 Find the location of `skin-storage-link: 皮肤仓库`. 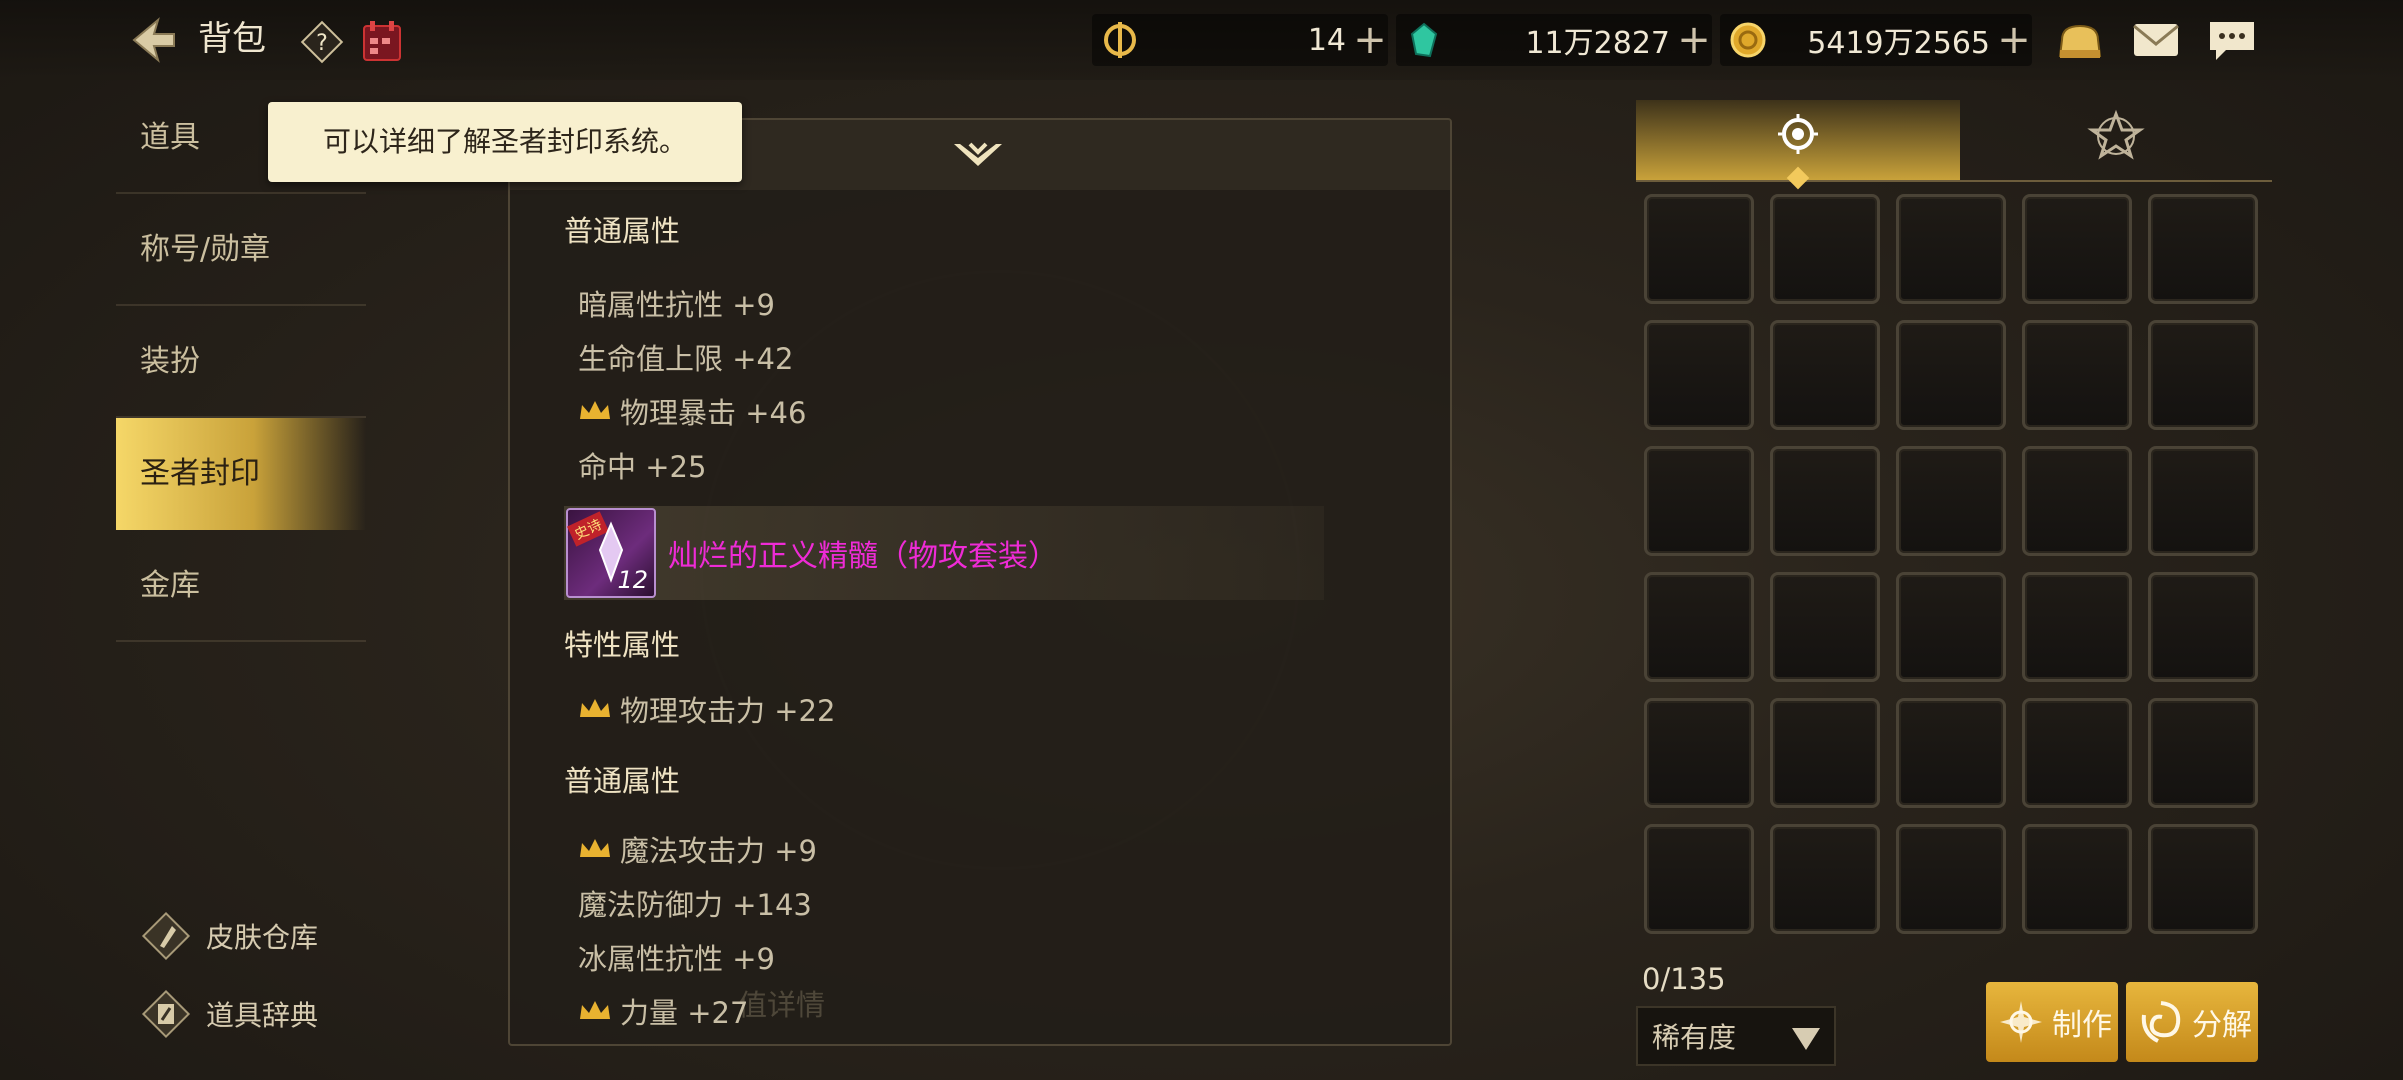

skin-storage-link: 皮肤仓库 is located at coordinates (228, 936).